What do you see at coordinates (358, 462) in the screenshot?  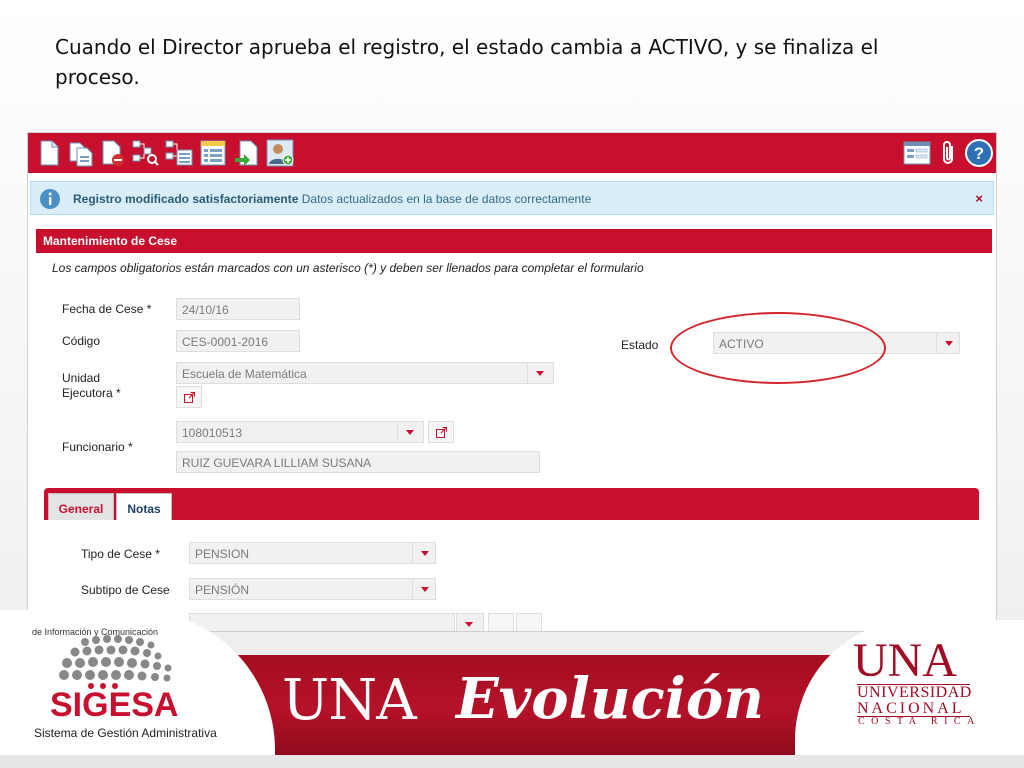 I see `funcionario-name-field: RUIZ GUEVARA LILLIAM SUSANA` at bounding box center [358, 462].